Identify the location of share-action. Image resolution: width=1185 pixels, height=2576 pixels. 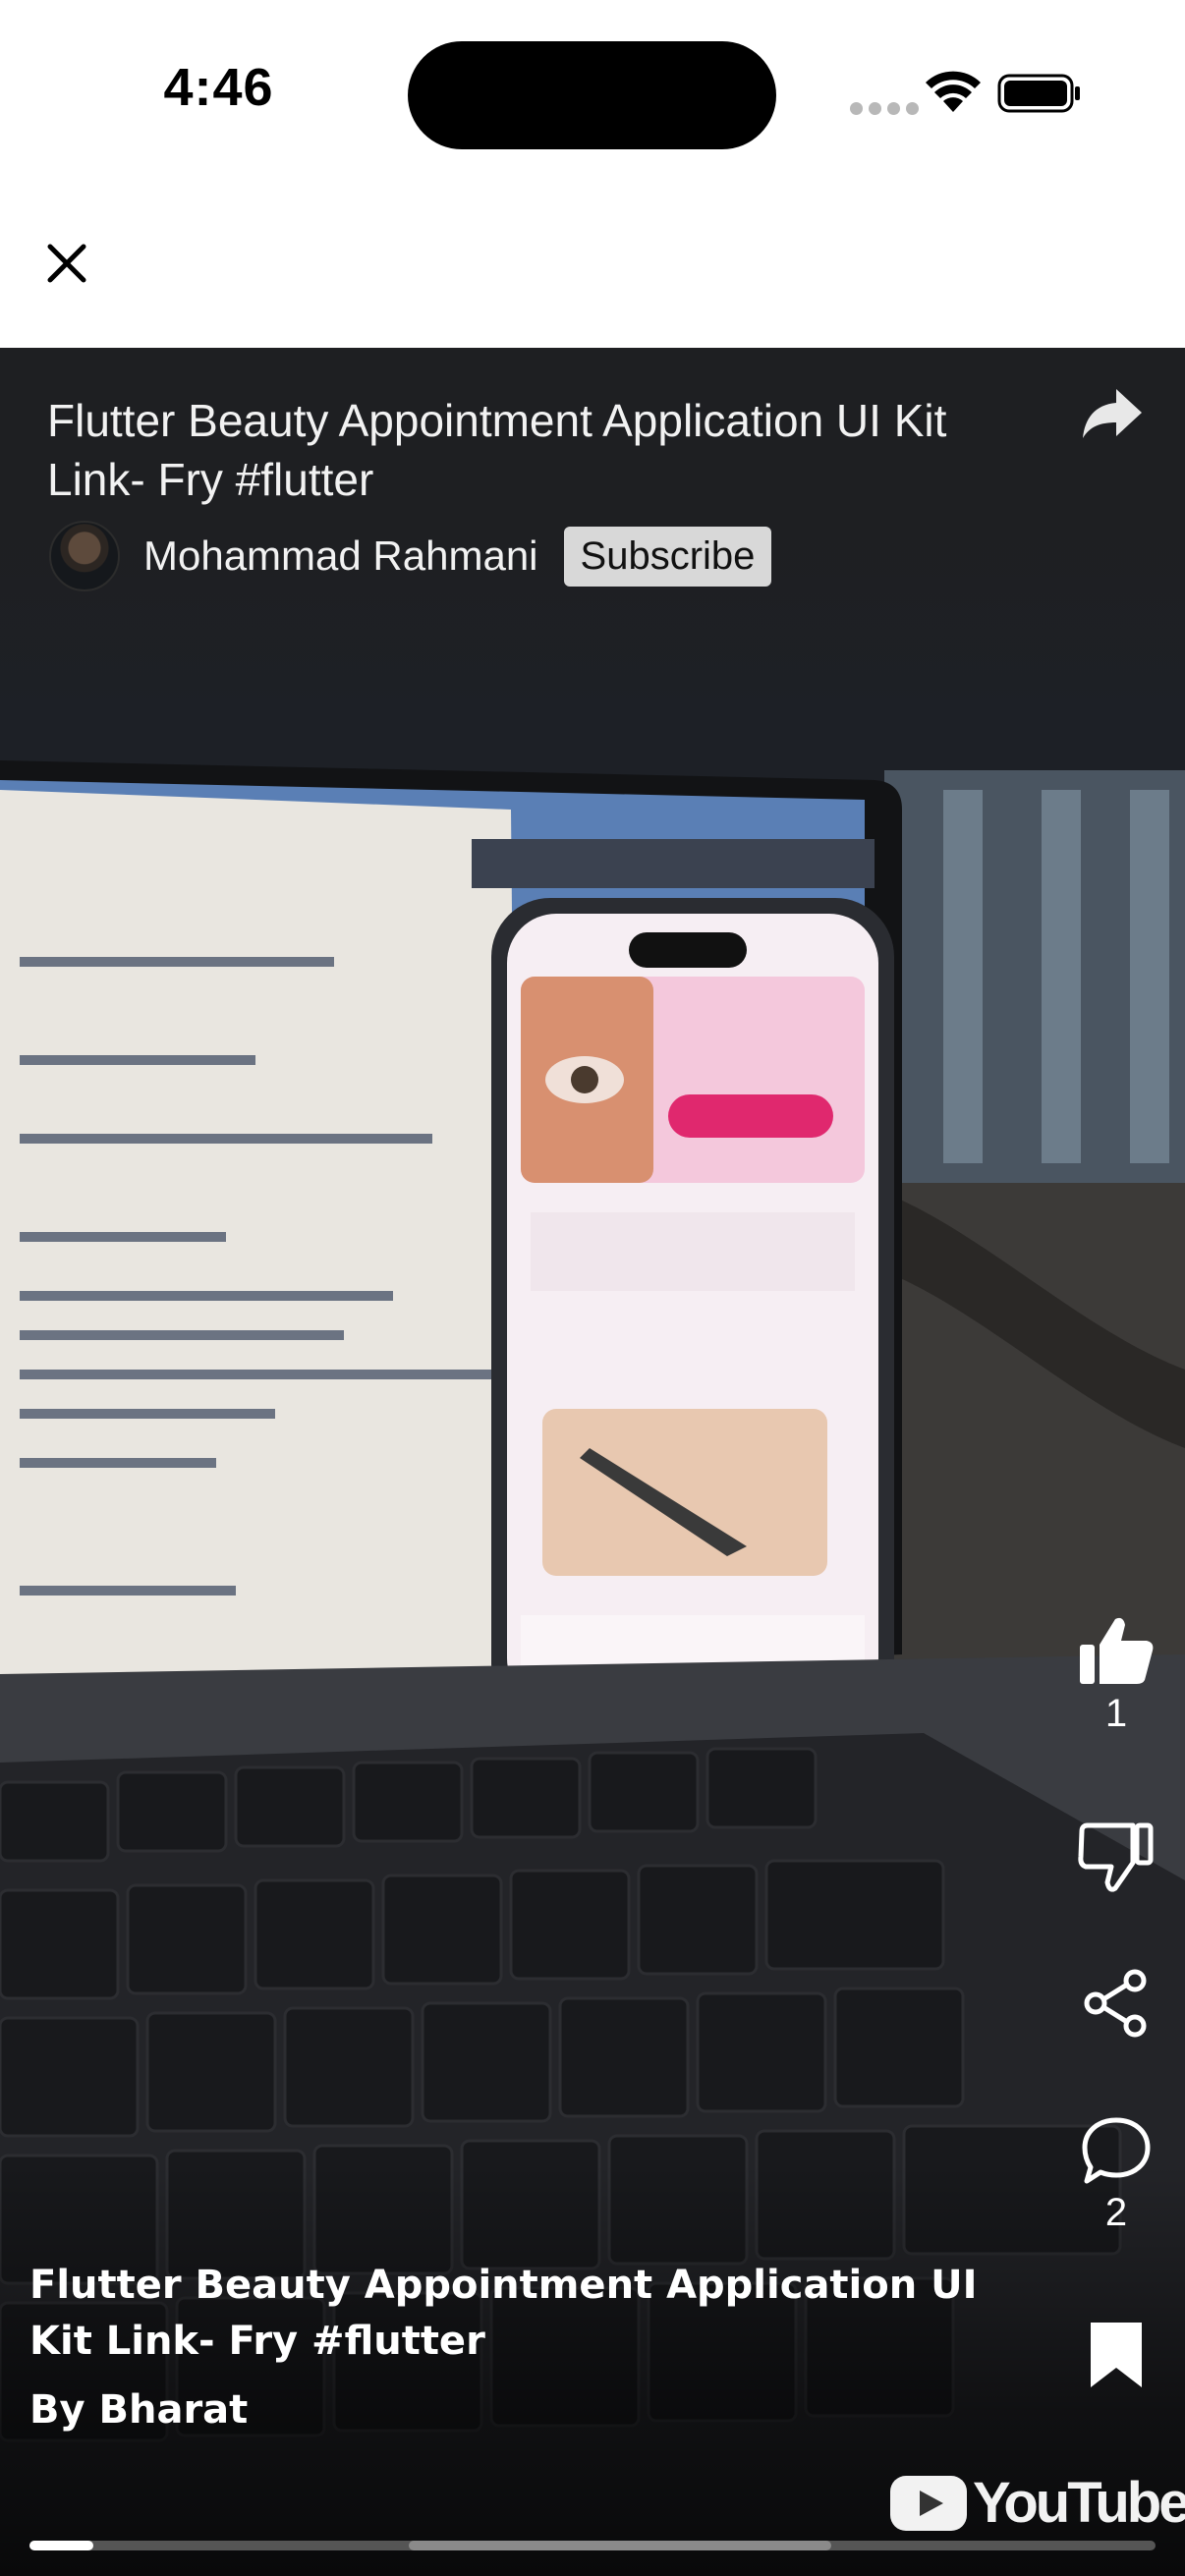
(1116, 2003).